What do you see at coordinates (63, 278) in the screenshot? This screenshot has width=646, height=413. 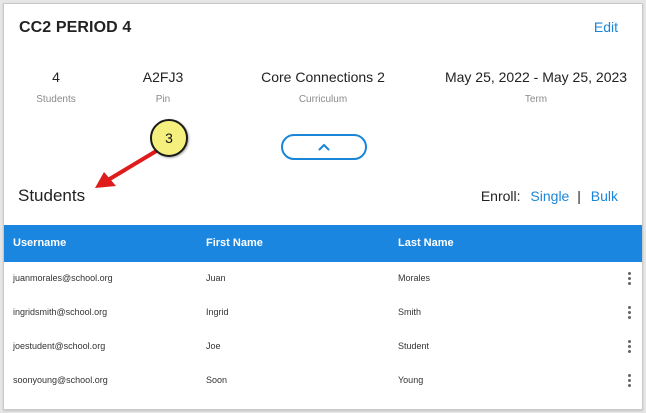 I see `cell-username: juanmorales@school.org` at bounding box center [63, 278].